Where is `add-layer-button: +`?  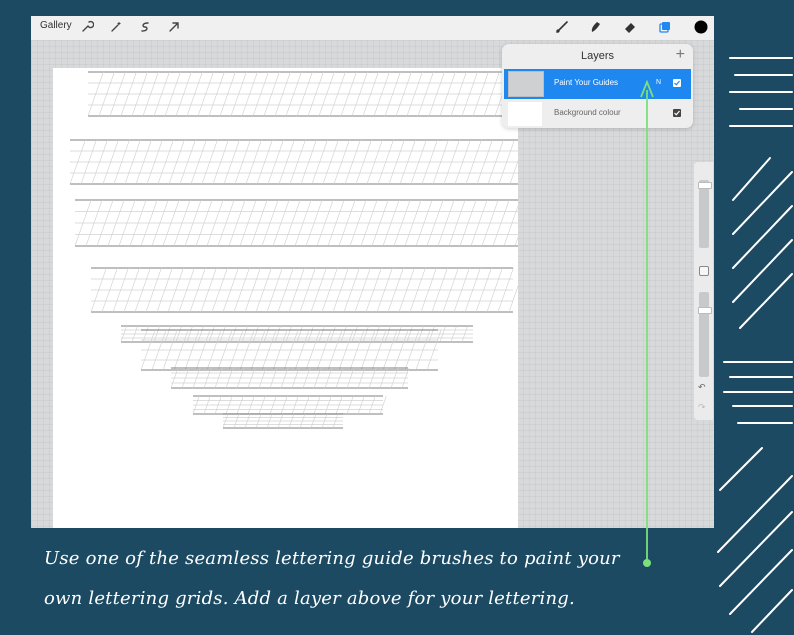
add-layer-button: + is located at coordinates (680, 55).